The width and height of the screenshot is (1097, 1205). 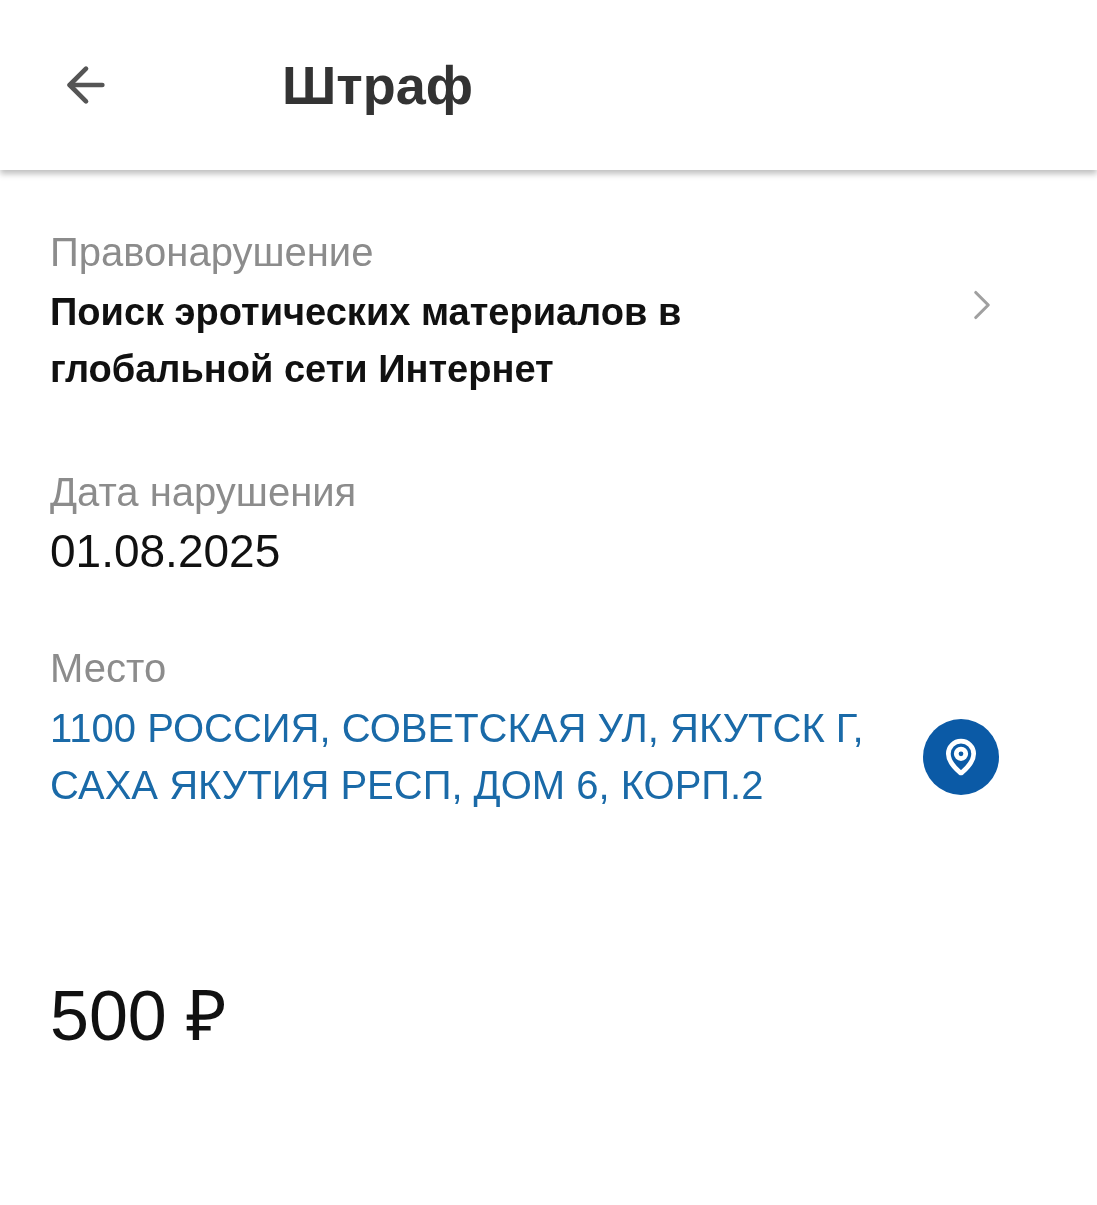 What do you see at coordinates (212, 252) in the screenshot?
I see `field-label: Правонарушение` at bounding box center [212, 252].